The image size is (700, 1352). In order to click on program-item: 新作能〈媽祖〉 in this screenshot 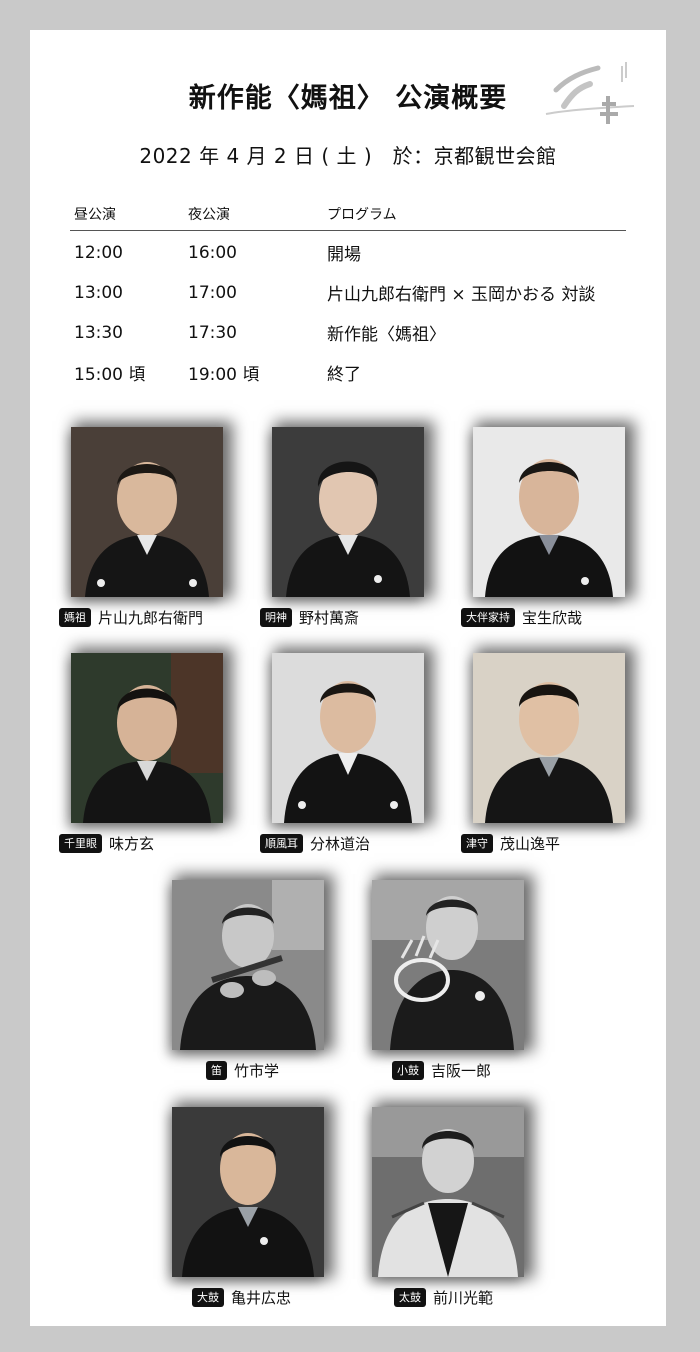, I will do `click(386, 335)`.